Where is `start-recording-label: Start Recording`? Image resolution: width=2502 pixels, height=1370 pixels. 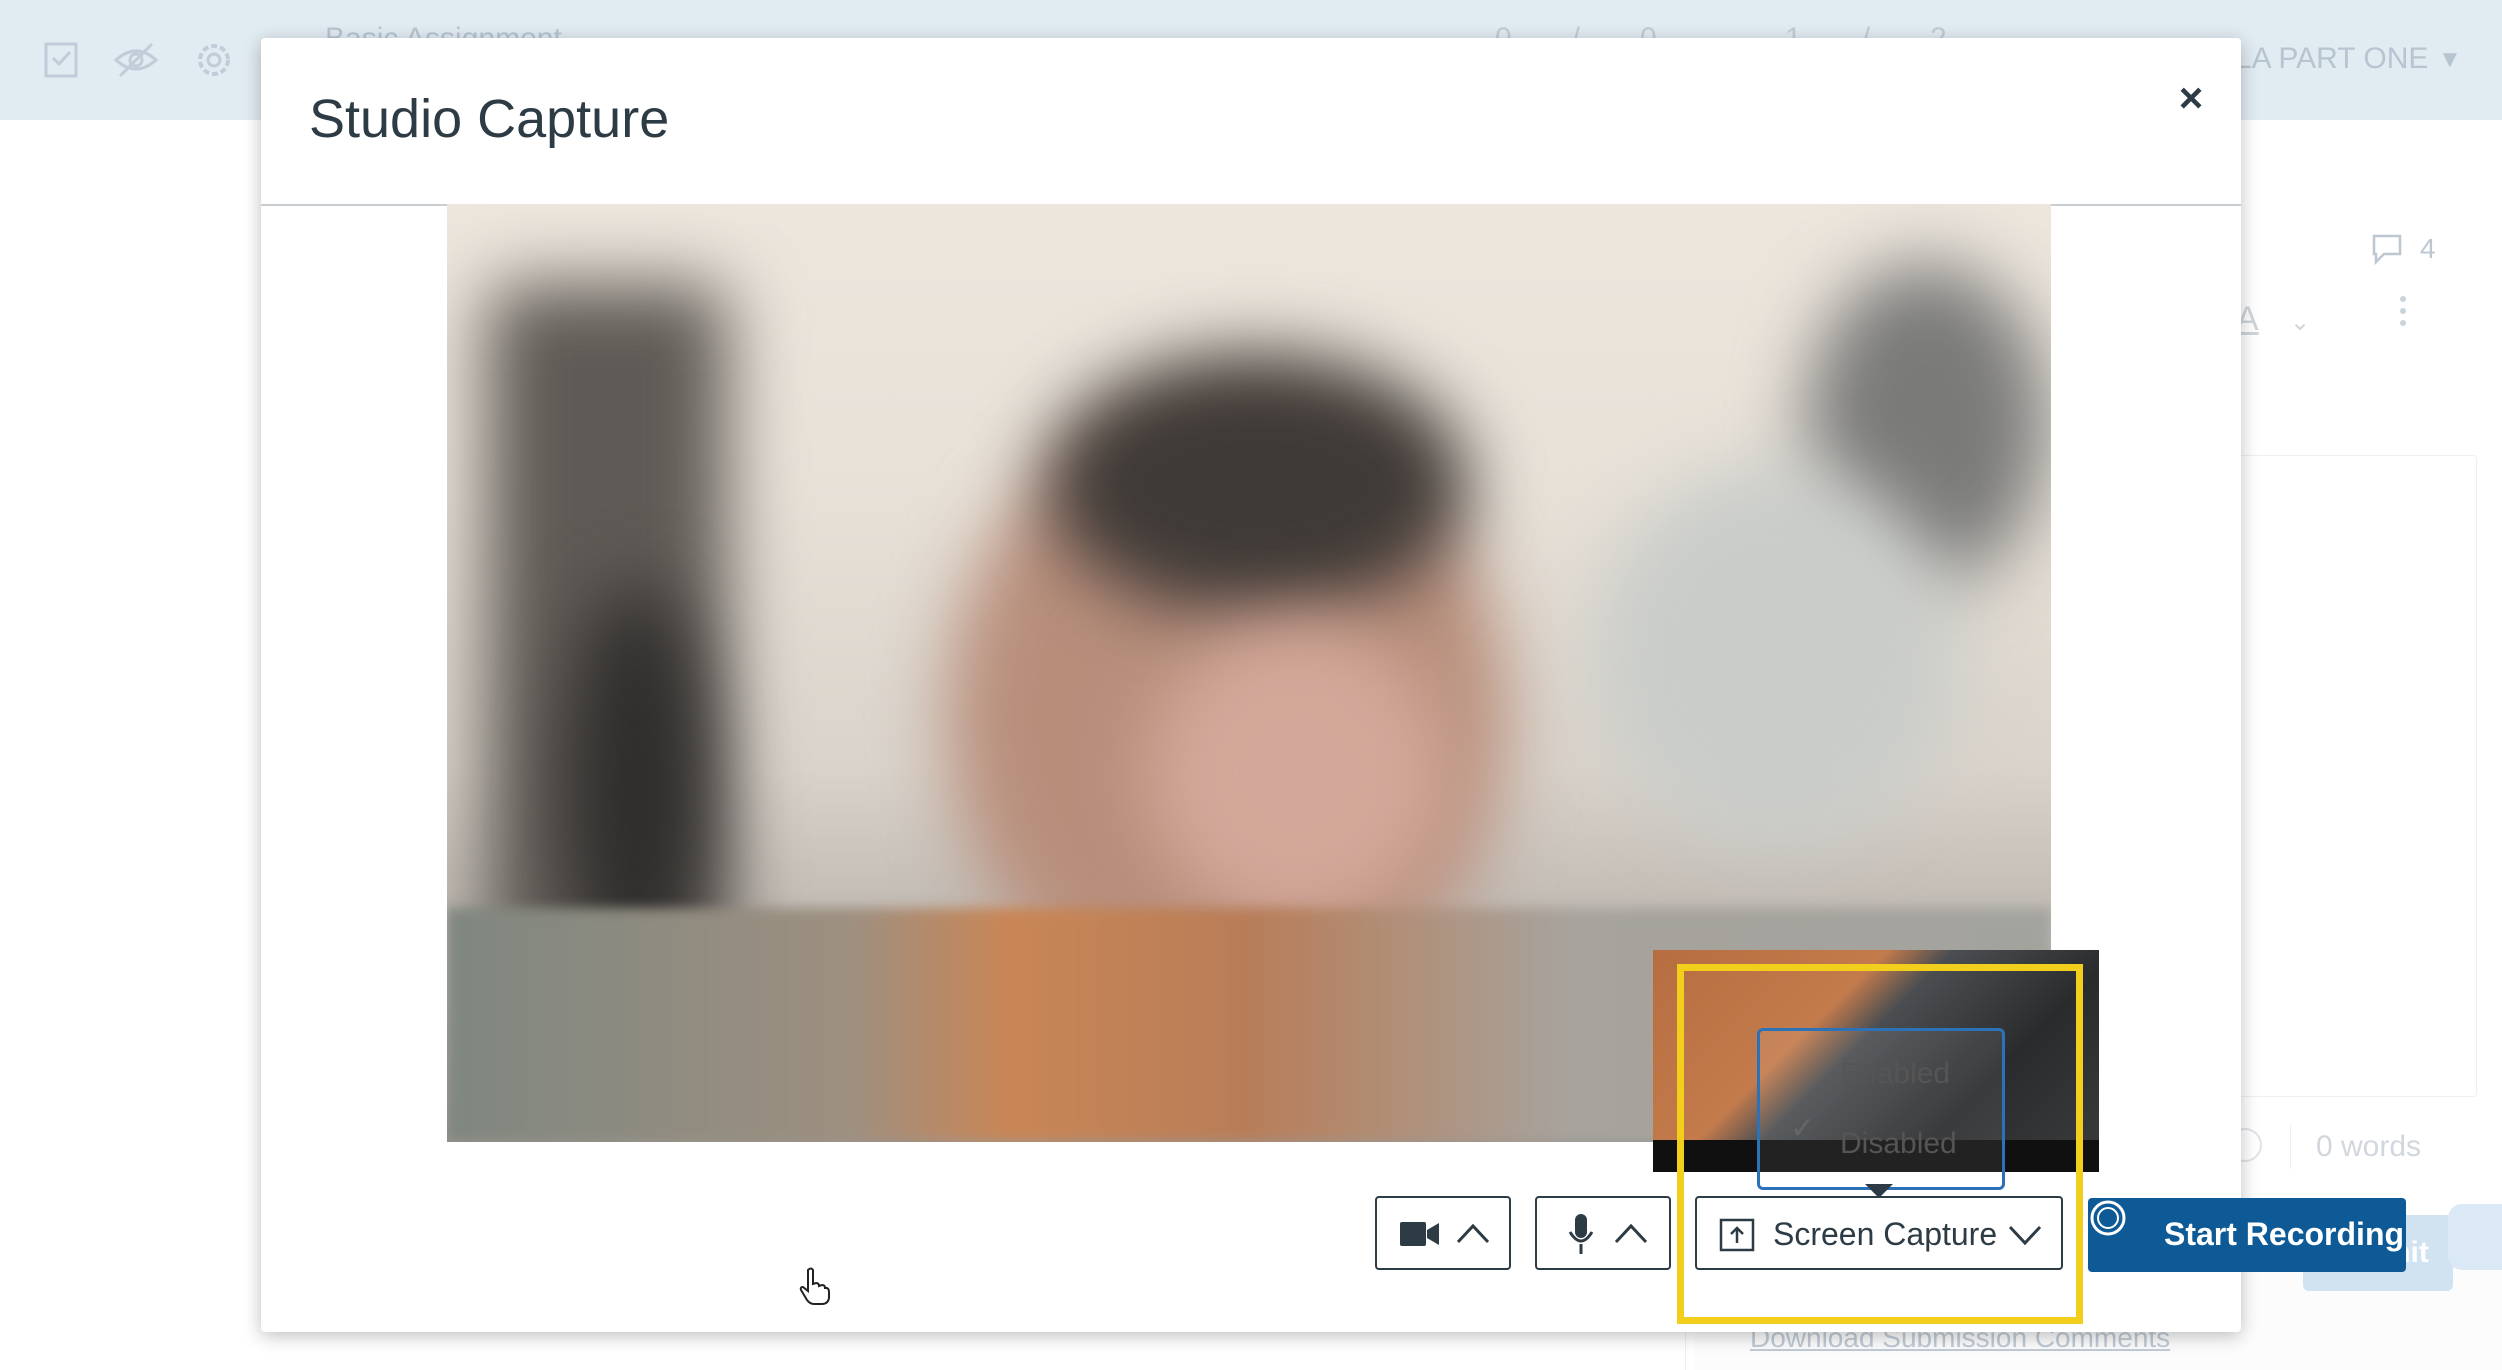 start-recording-label: Start Recording is located at coordinates (2284, 1234).